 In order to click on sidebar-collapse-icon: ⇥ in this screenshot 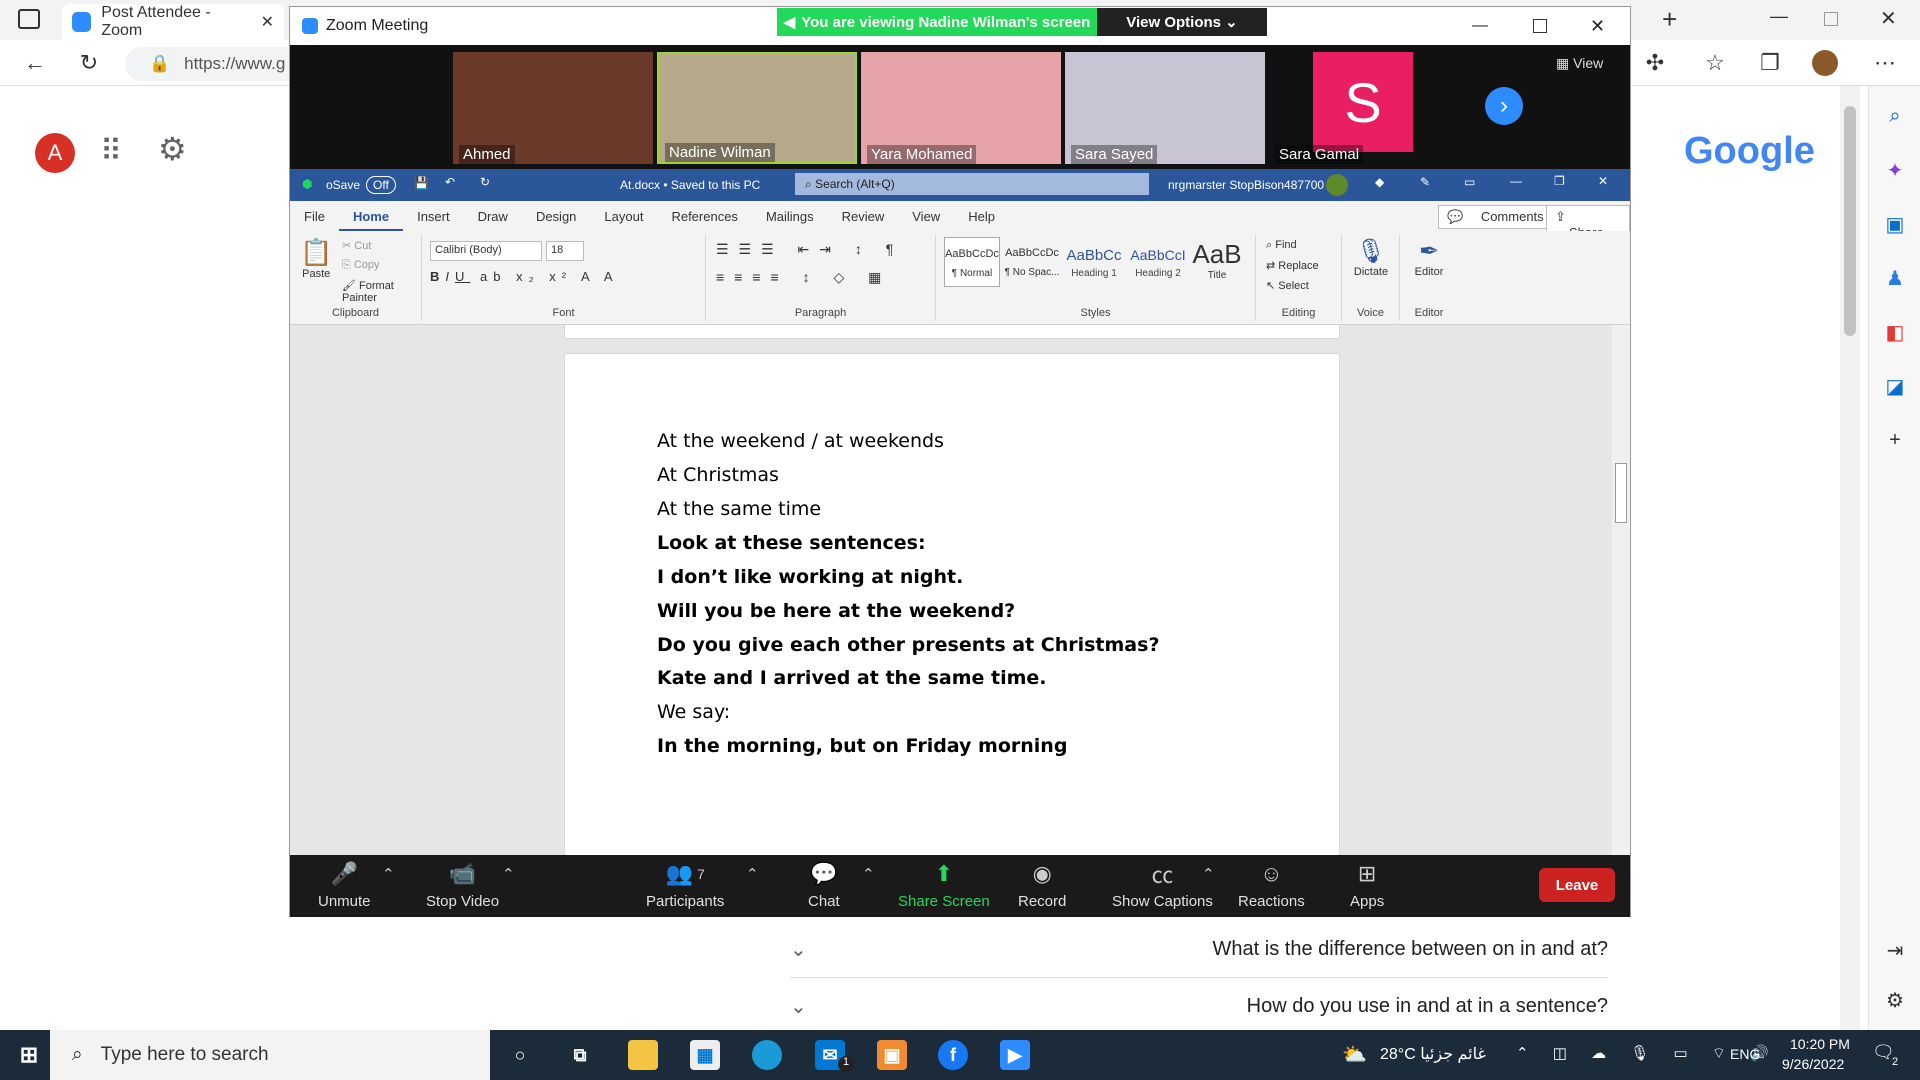, I will do `click(1895, 950)`.